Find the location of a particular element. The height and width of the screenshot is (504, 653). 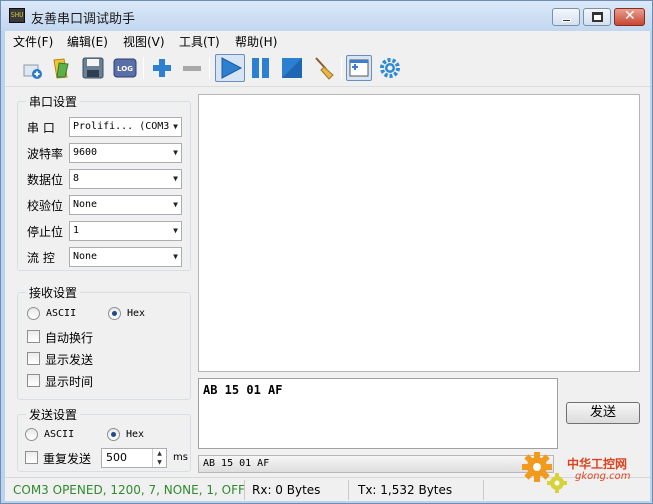

menu-file: 文件(F) is located at coordinates (33, 41).